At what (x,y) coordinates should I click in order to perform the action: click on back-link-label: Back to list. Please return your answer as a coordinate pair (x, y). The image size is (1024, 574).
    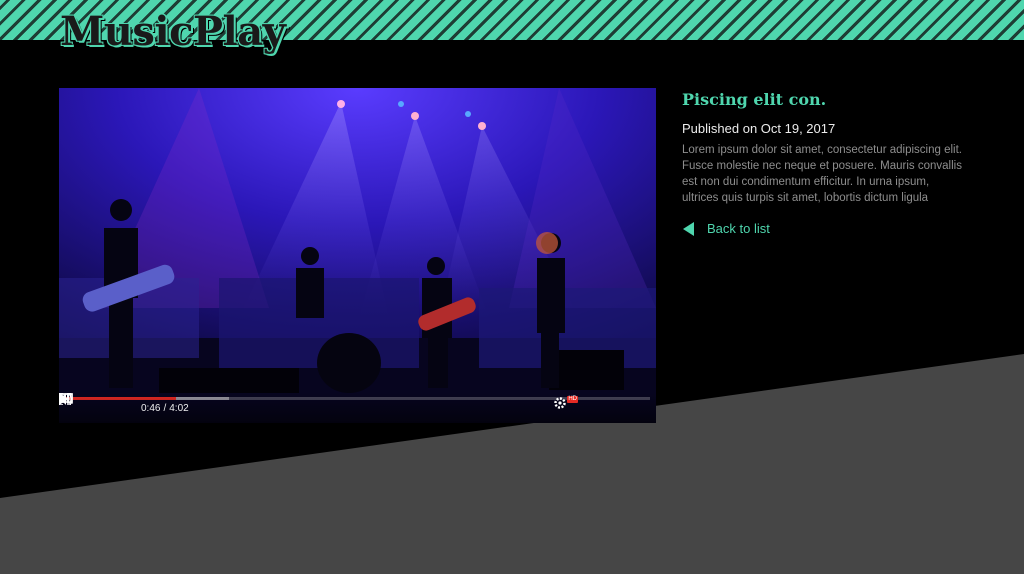
    Looking at the image, I should click on (738, 228).